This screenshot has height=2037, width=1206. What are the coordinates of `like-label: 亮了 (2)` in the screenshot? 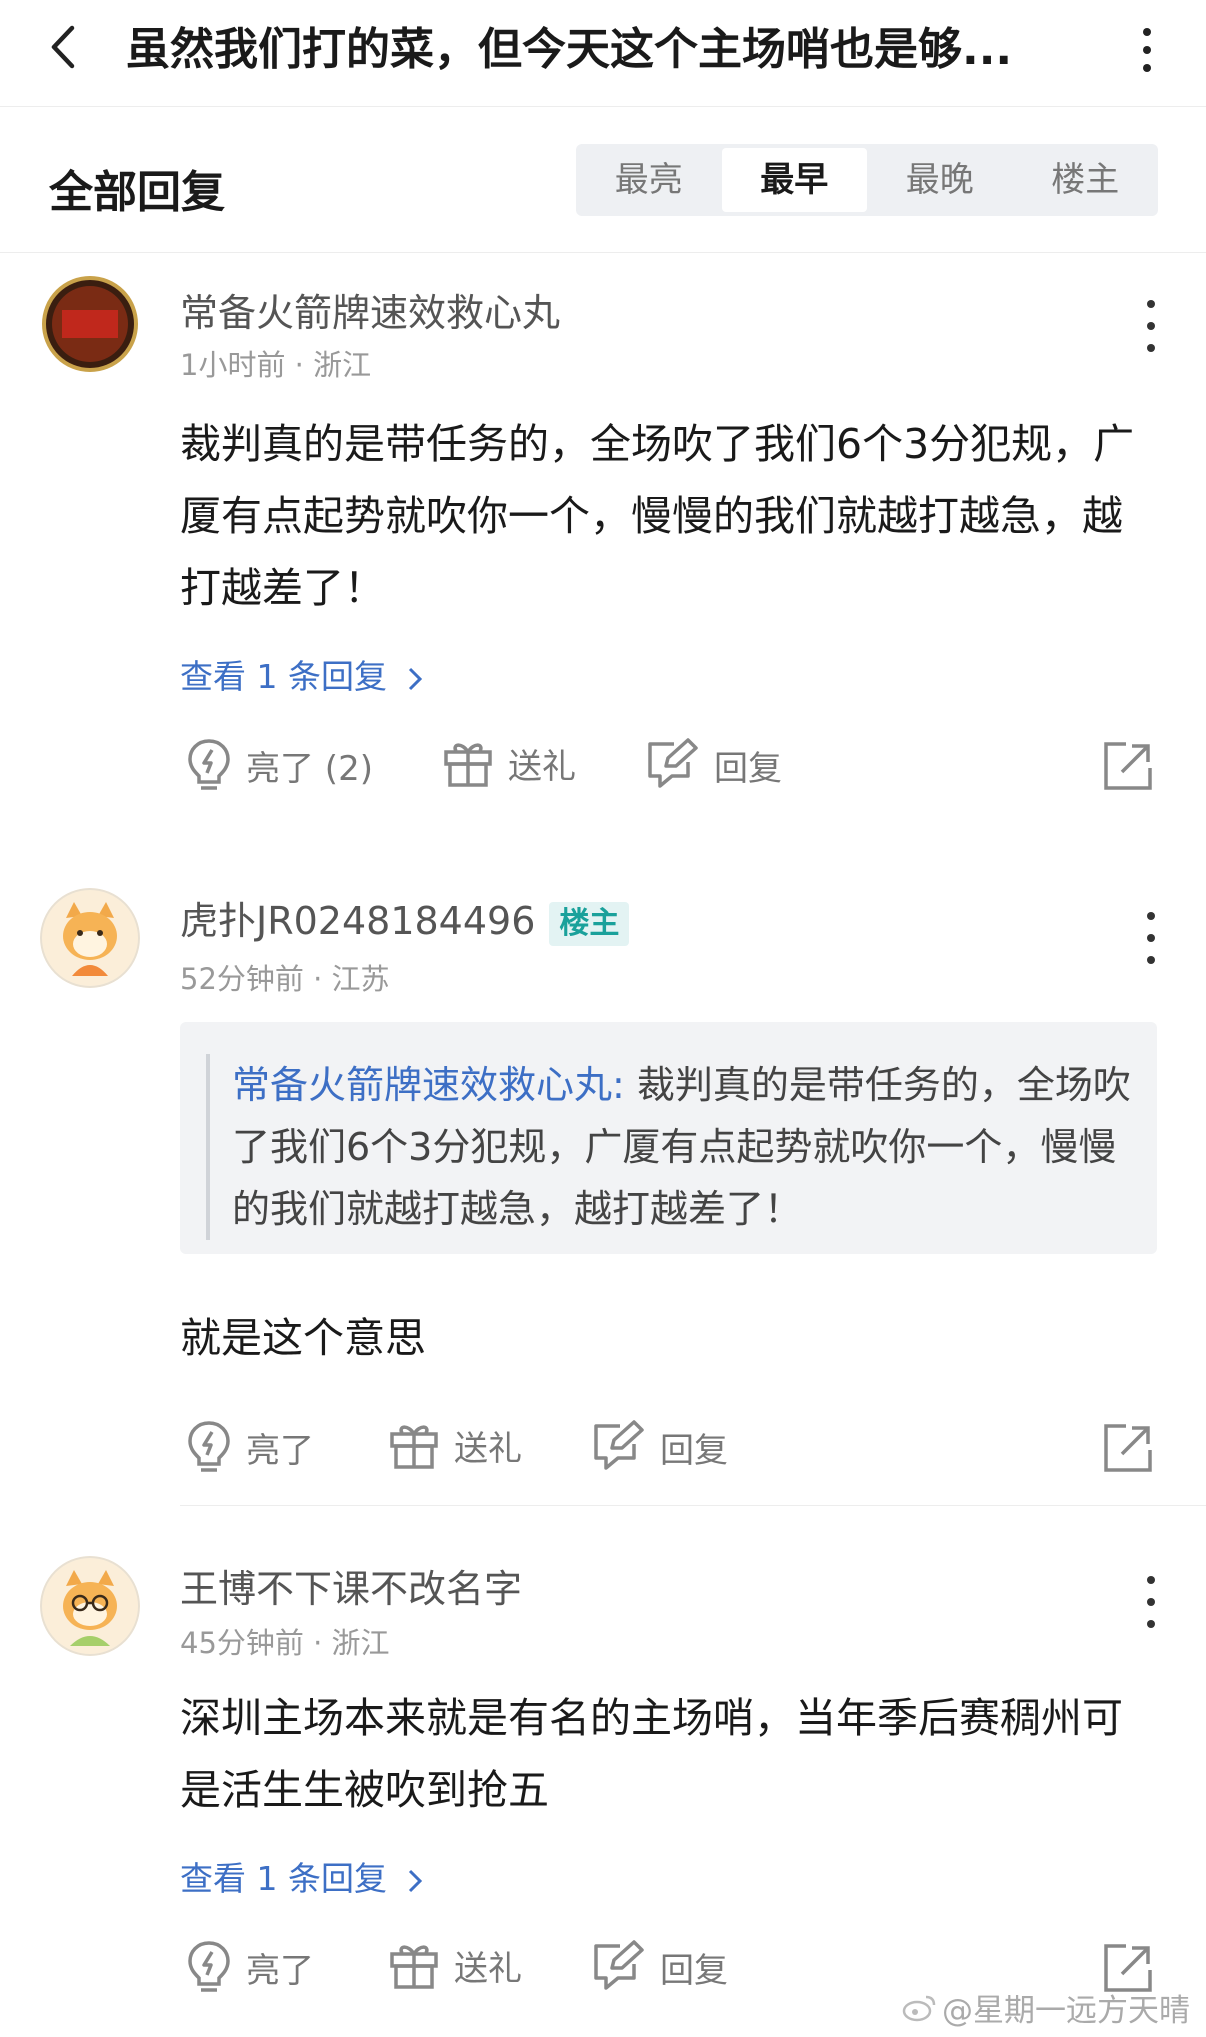 It's located at (309, 768).